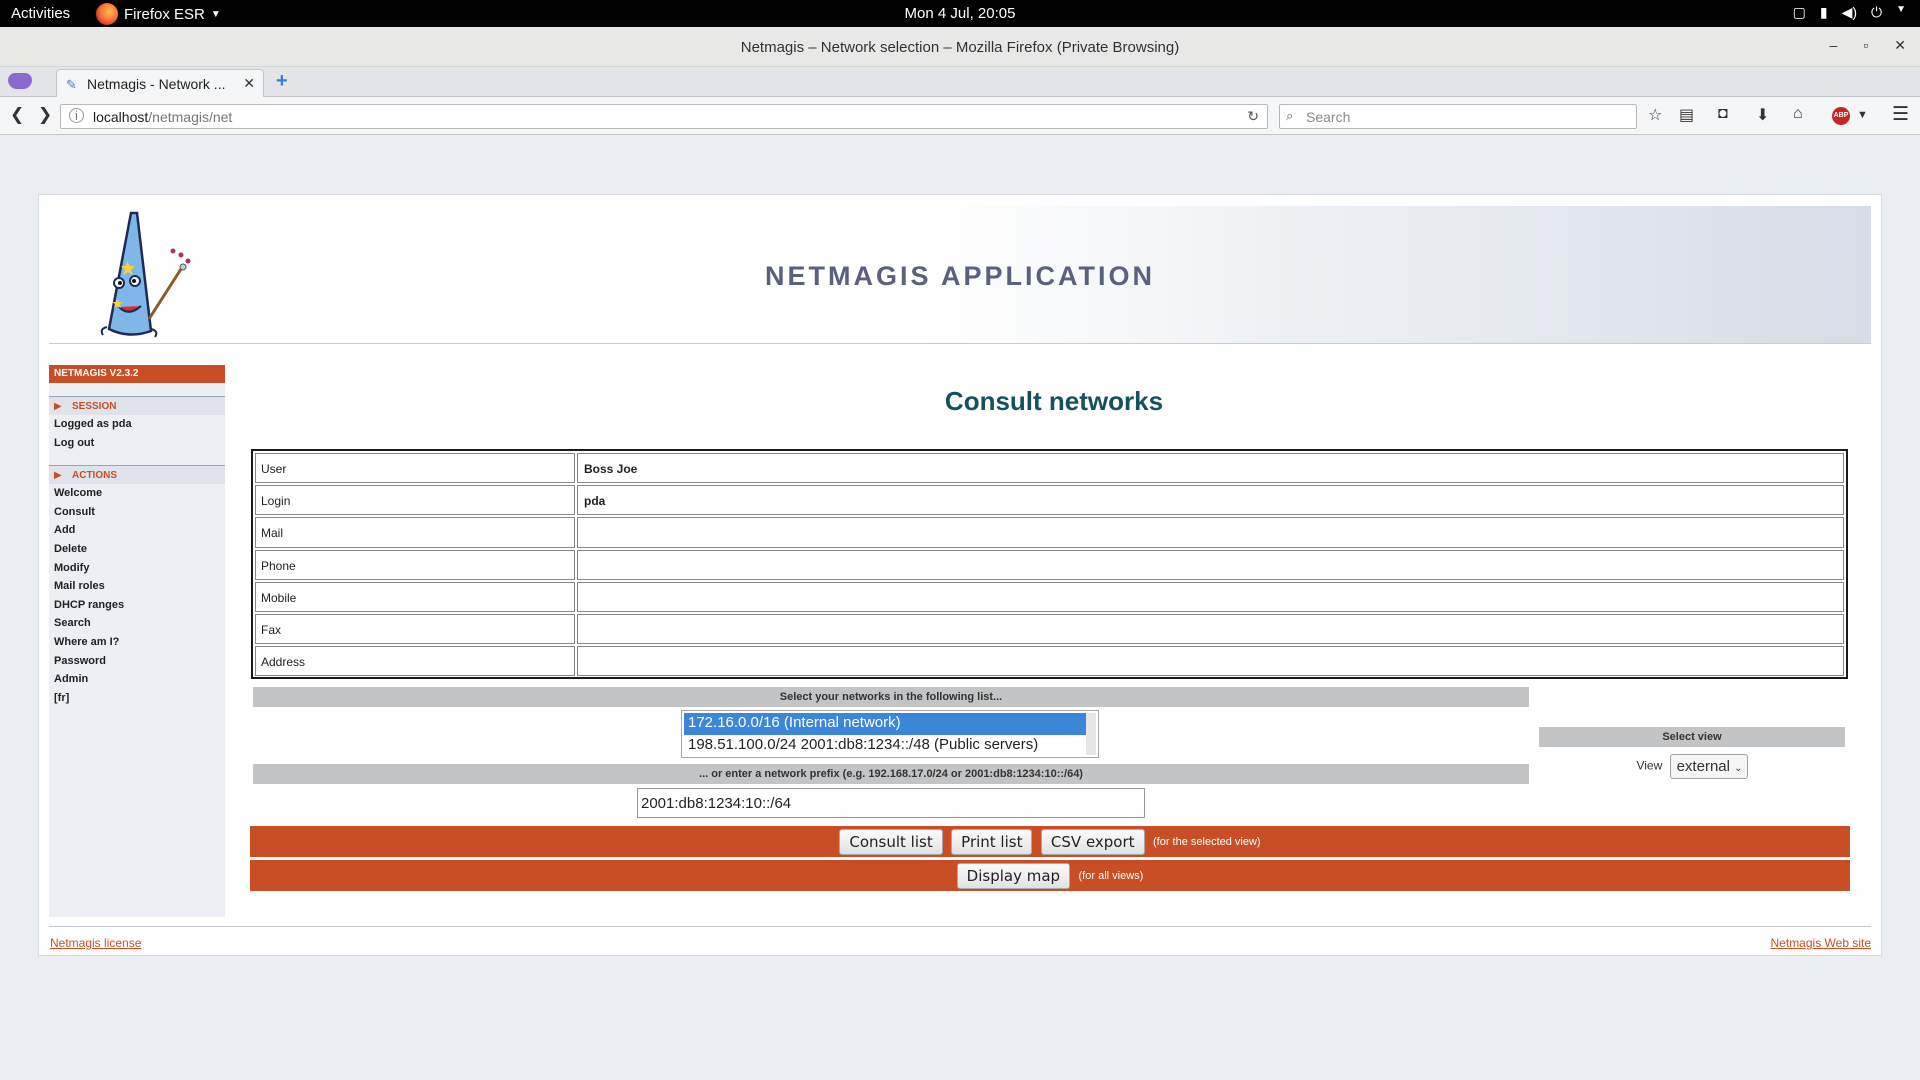  Describe the element at coordinates (137, 530) in the screenshot. I see `sidebar-item-add: Add` at that location.